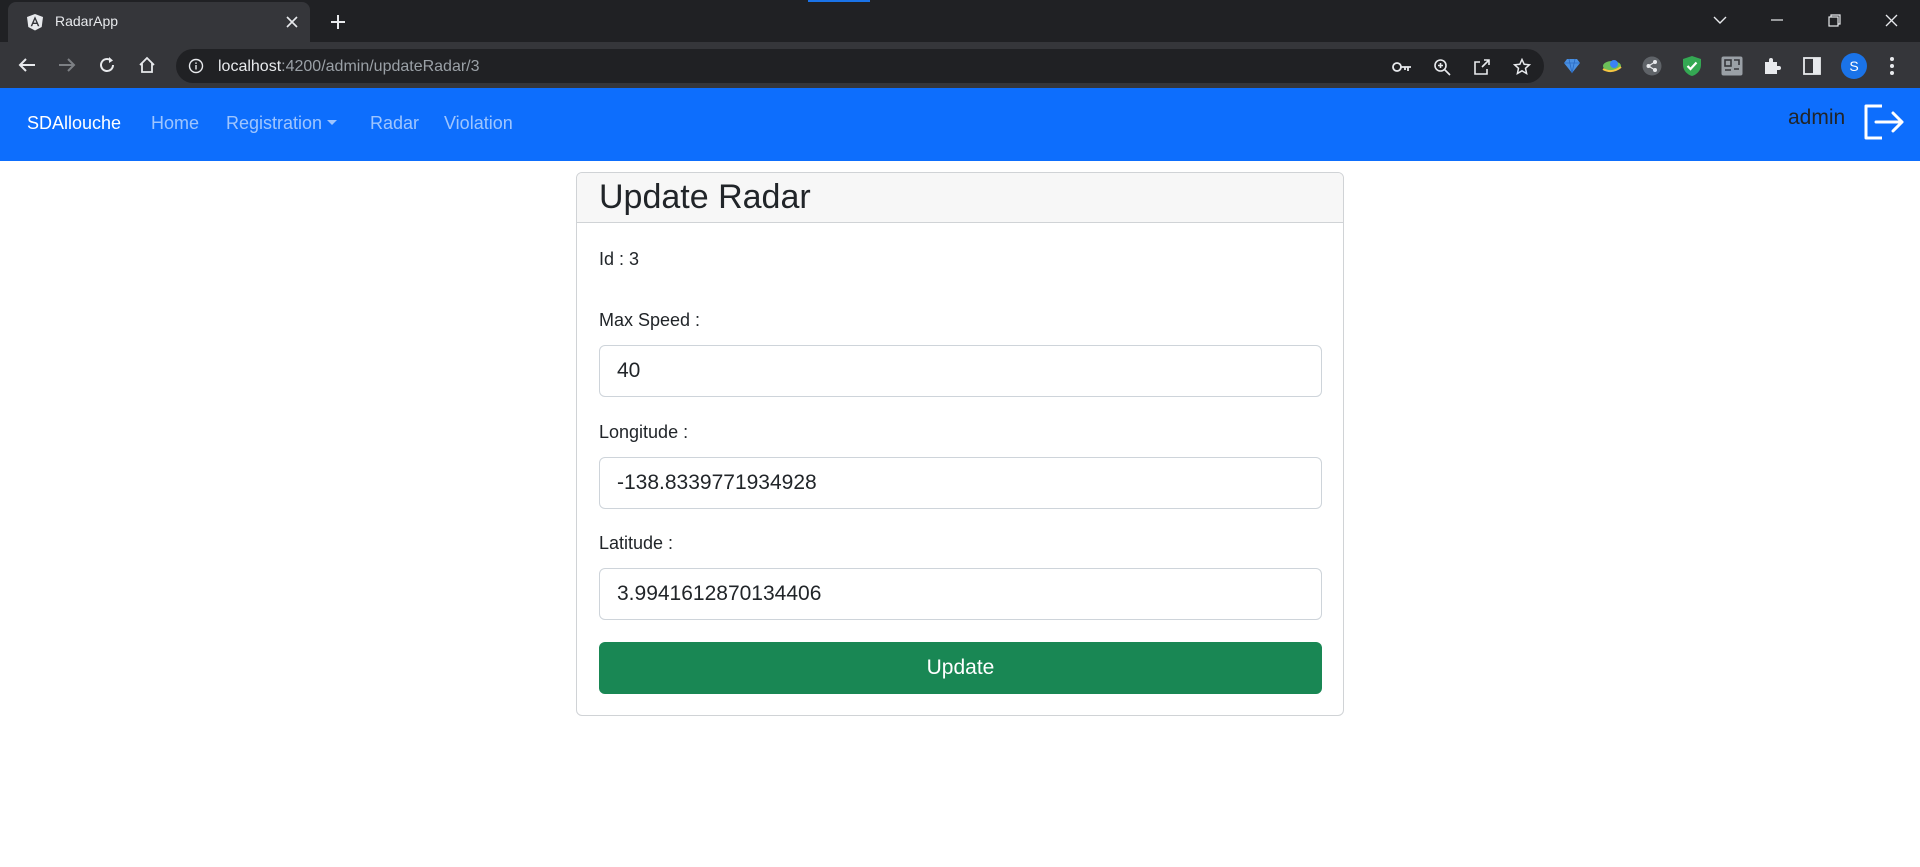  What do you see at coordinates (1522, 67) in the screenshot?
I see `star-icon` at bounding box center [1522, 67].